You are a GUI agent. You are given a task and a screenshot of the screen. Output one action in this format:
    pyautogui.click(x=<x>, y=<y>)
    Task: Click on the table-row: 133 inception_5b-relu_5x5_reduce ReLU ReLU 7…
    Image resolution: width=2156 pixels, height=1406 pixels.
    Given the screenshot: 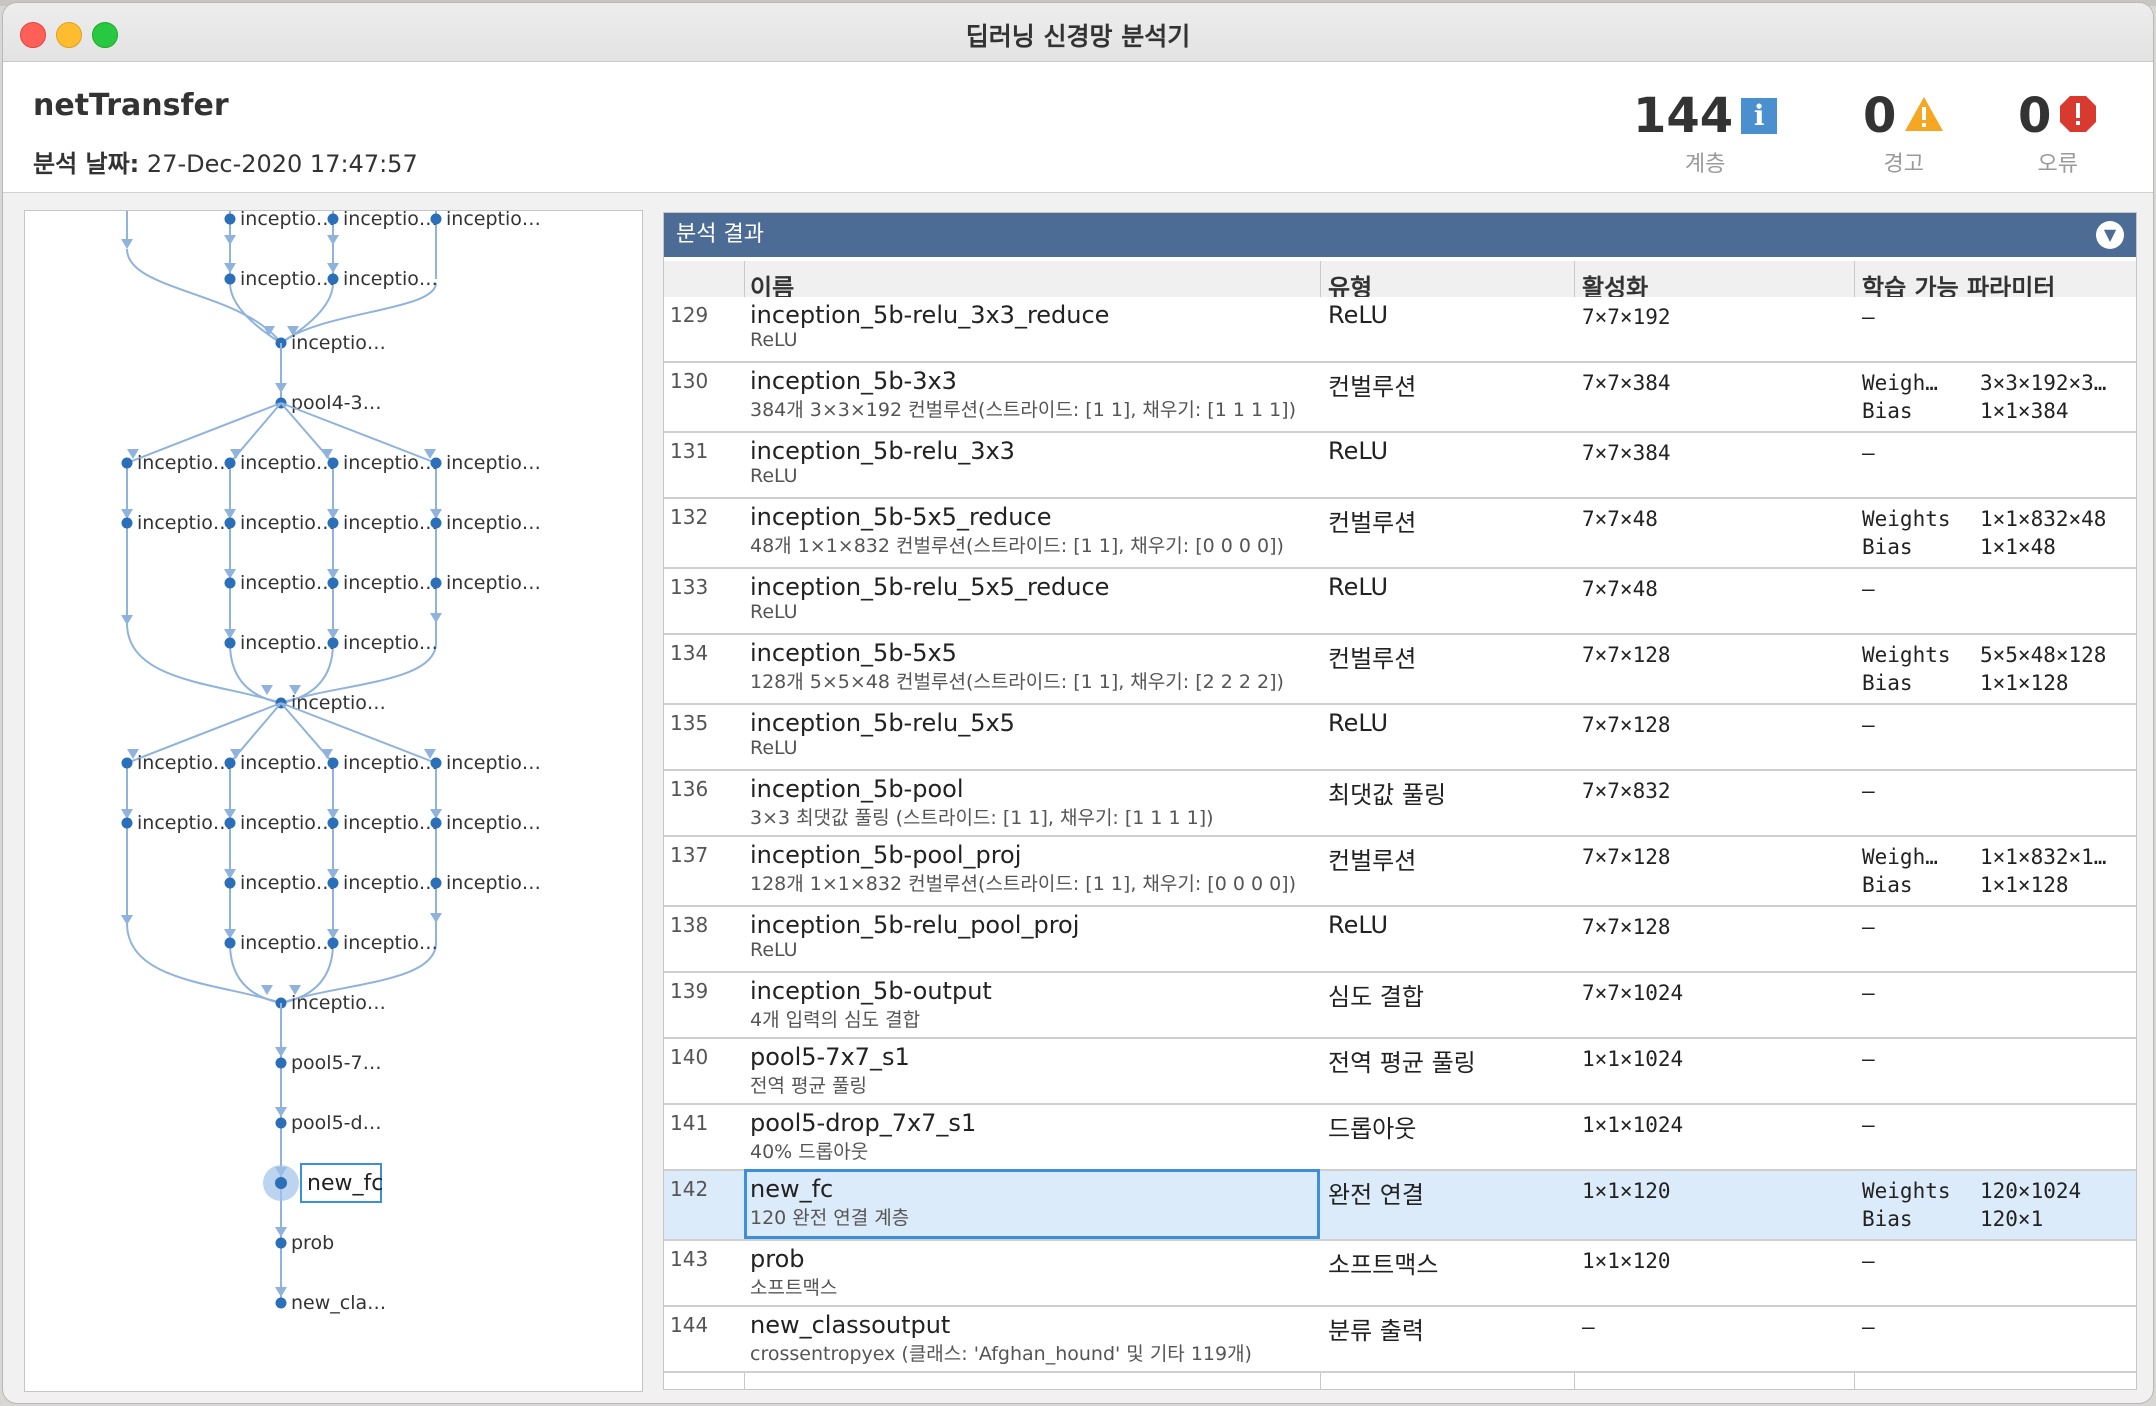 What is the action you would take?
    pyautogui.click(x=1400, y=602)
    